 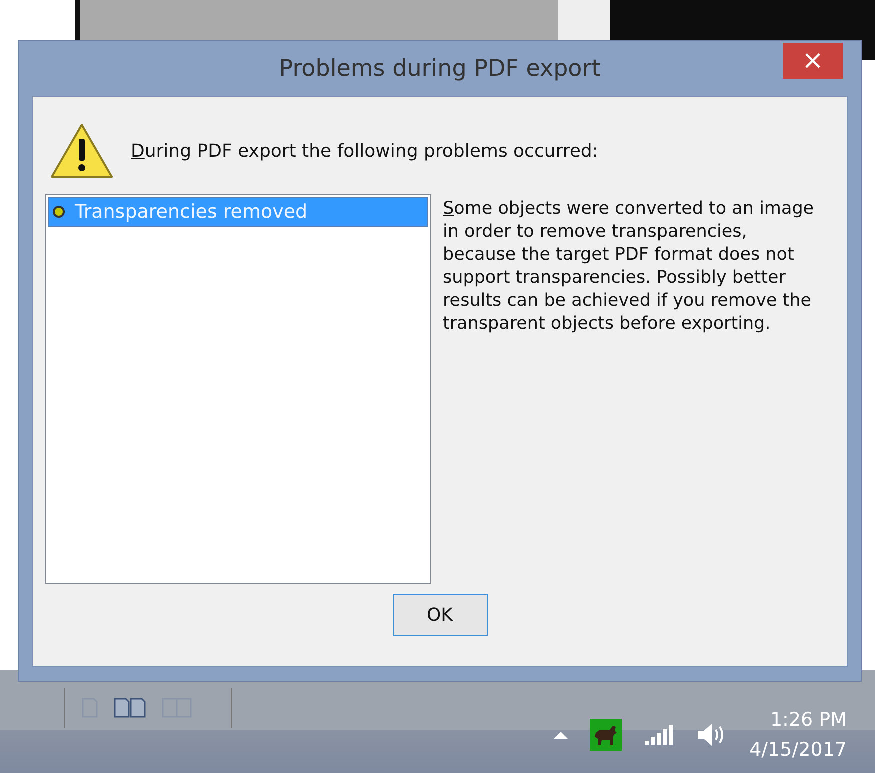 I want to click on problem-description: Some objects were converted to an image in order to remove transparencies, because the target PDF format does not support transparencies. Possibly better results can be achieved if you remove the transparent objects before exporting., so click(x=629, y=267).